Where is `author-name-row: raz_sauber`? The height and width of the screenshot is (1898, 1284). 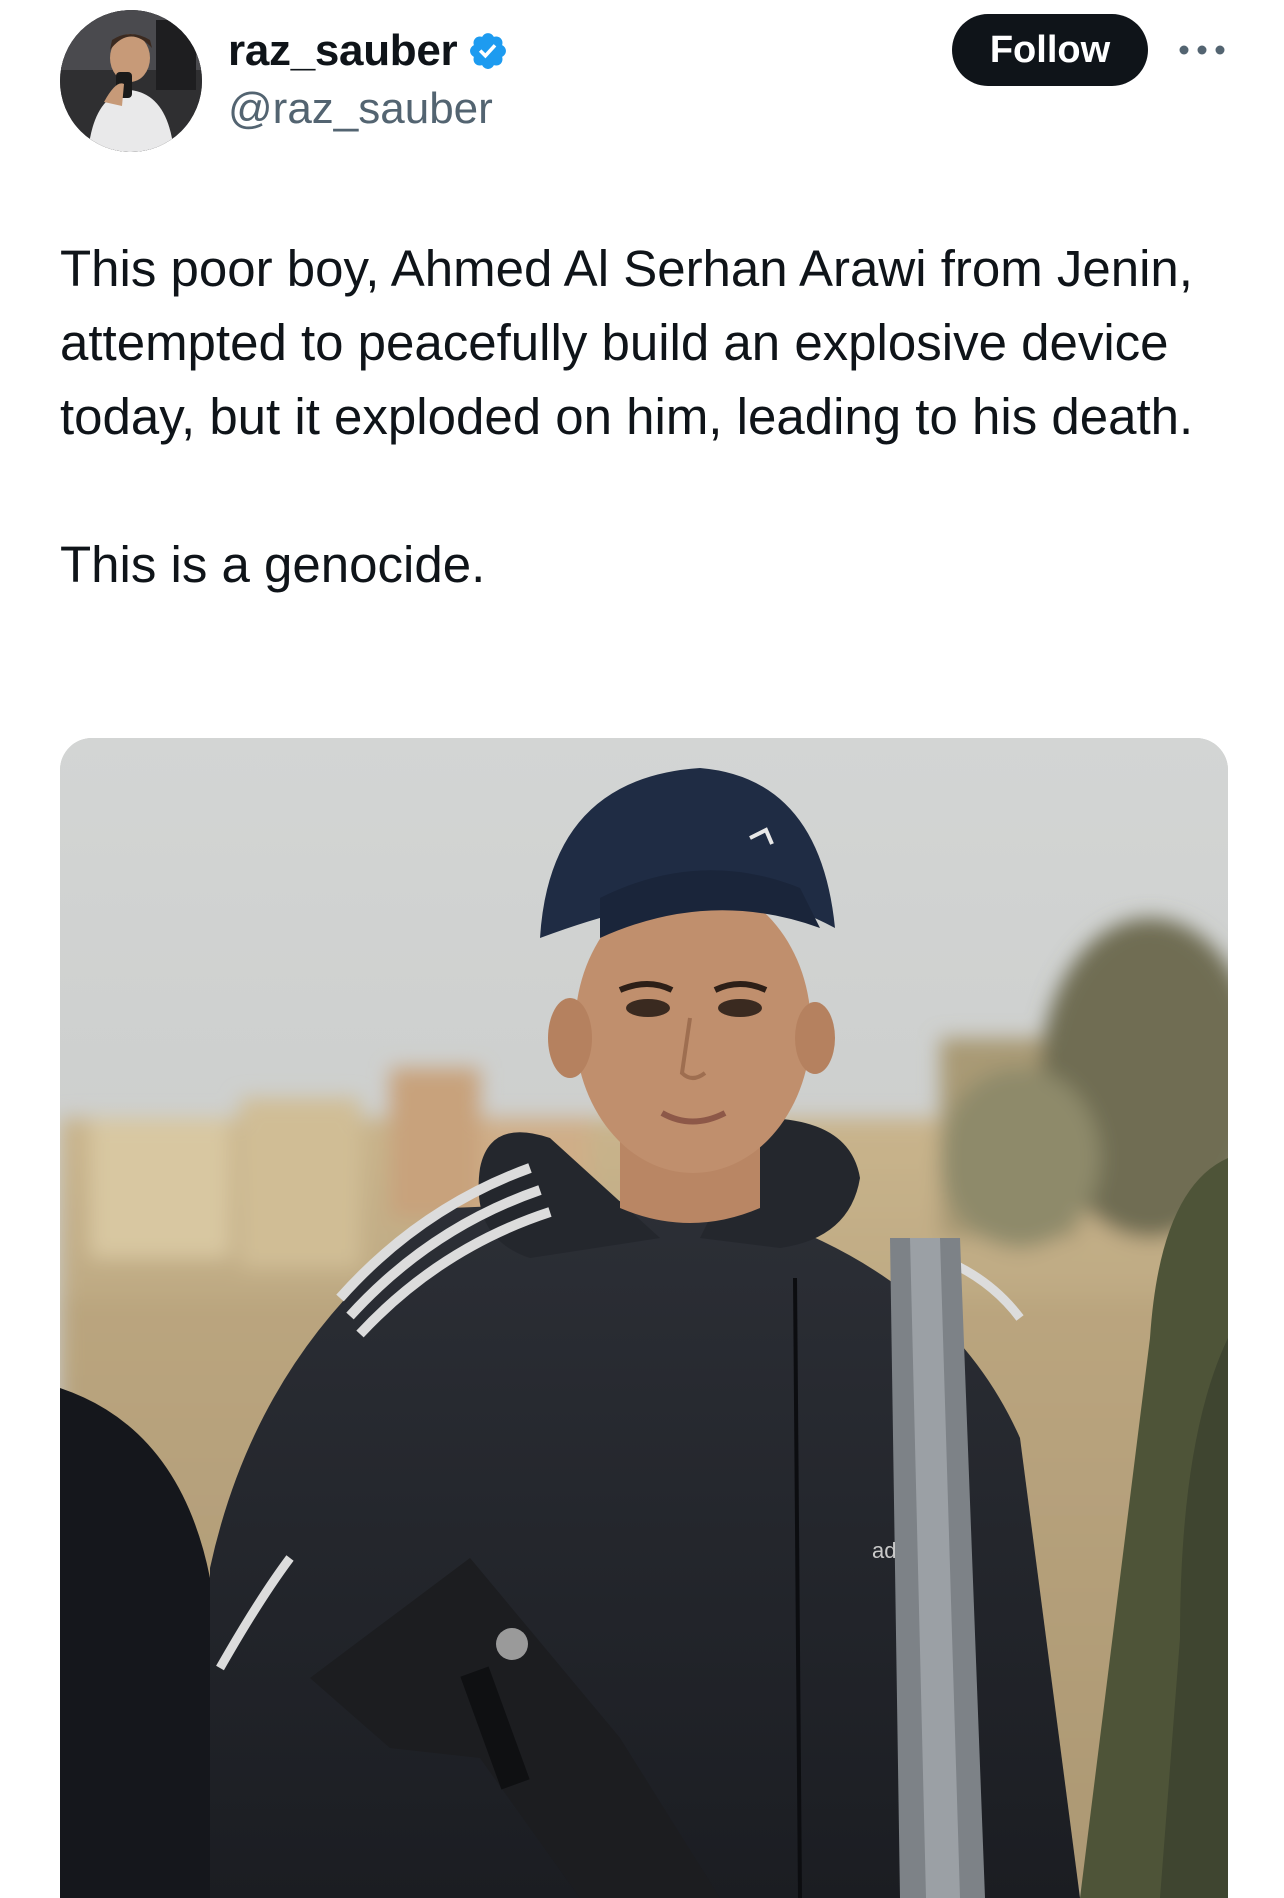
author-name-row: raz_sauber is located at coordinates (368, 51).